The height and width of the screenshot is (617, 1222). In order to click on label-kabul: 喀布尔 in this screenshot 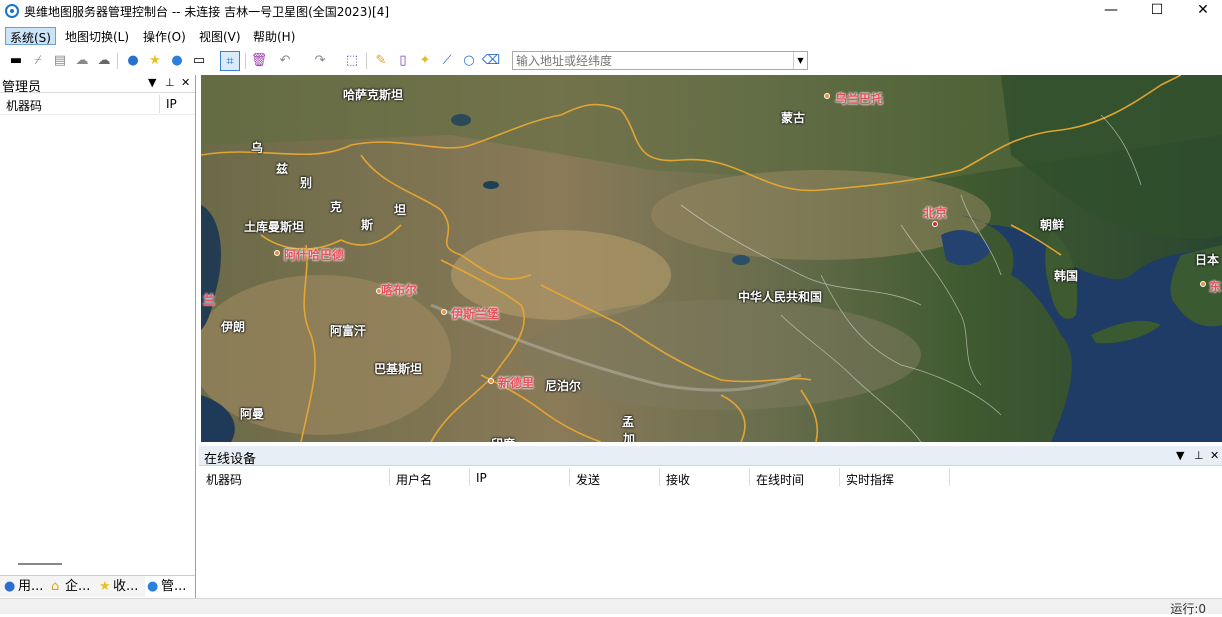, I will do `click(399, 290)`.